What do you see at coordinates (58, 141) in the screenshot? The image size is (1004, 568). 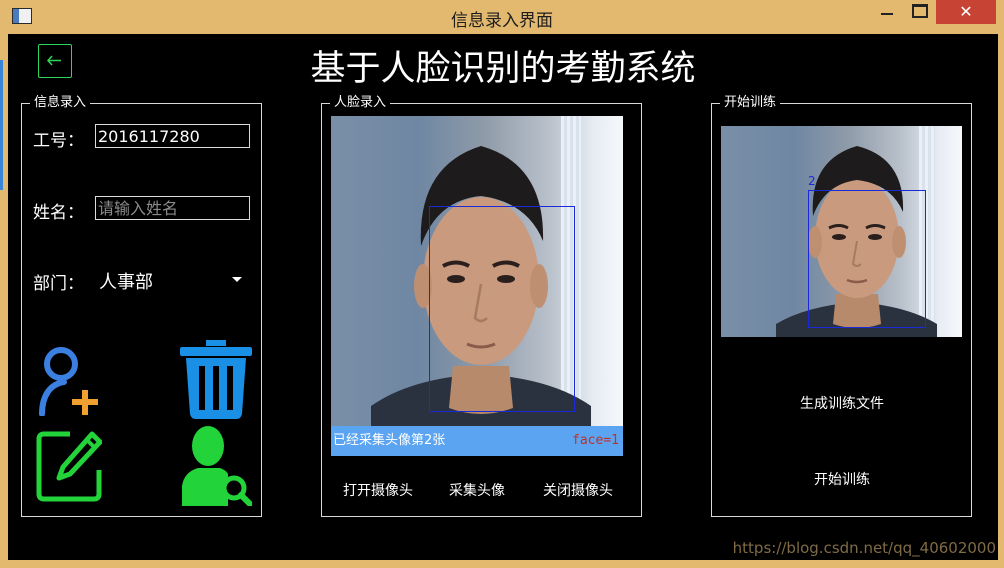 I see `id-label: 工号：` at bounding box center [58, 141].